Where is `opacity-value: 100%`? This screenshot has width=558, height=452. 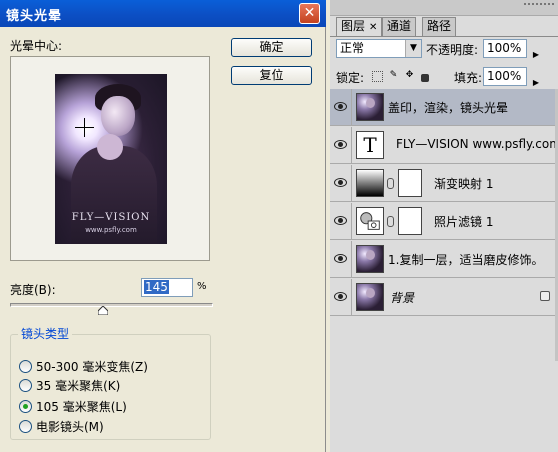 opacity-value: 100% is located at coordinates (504, 48).